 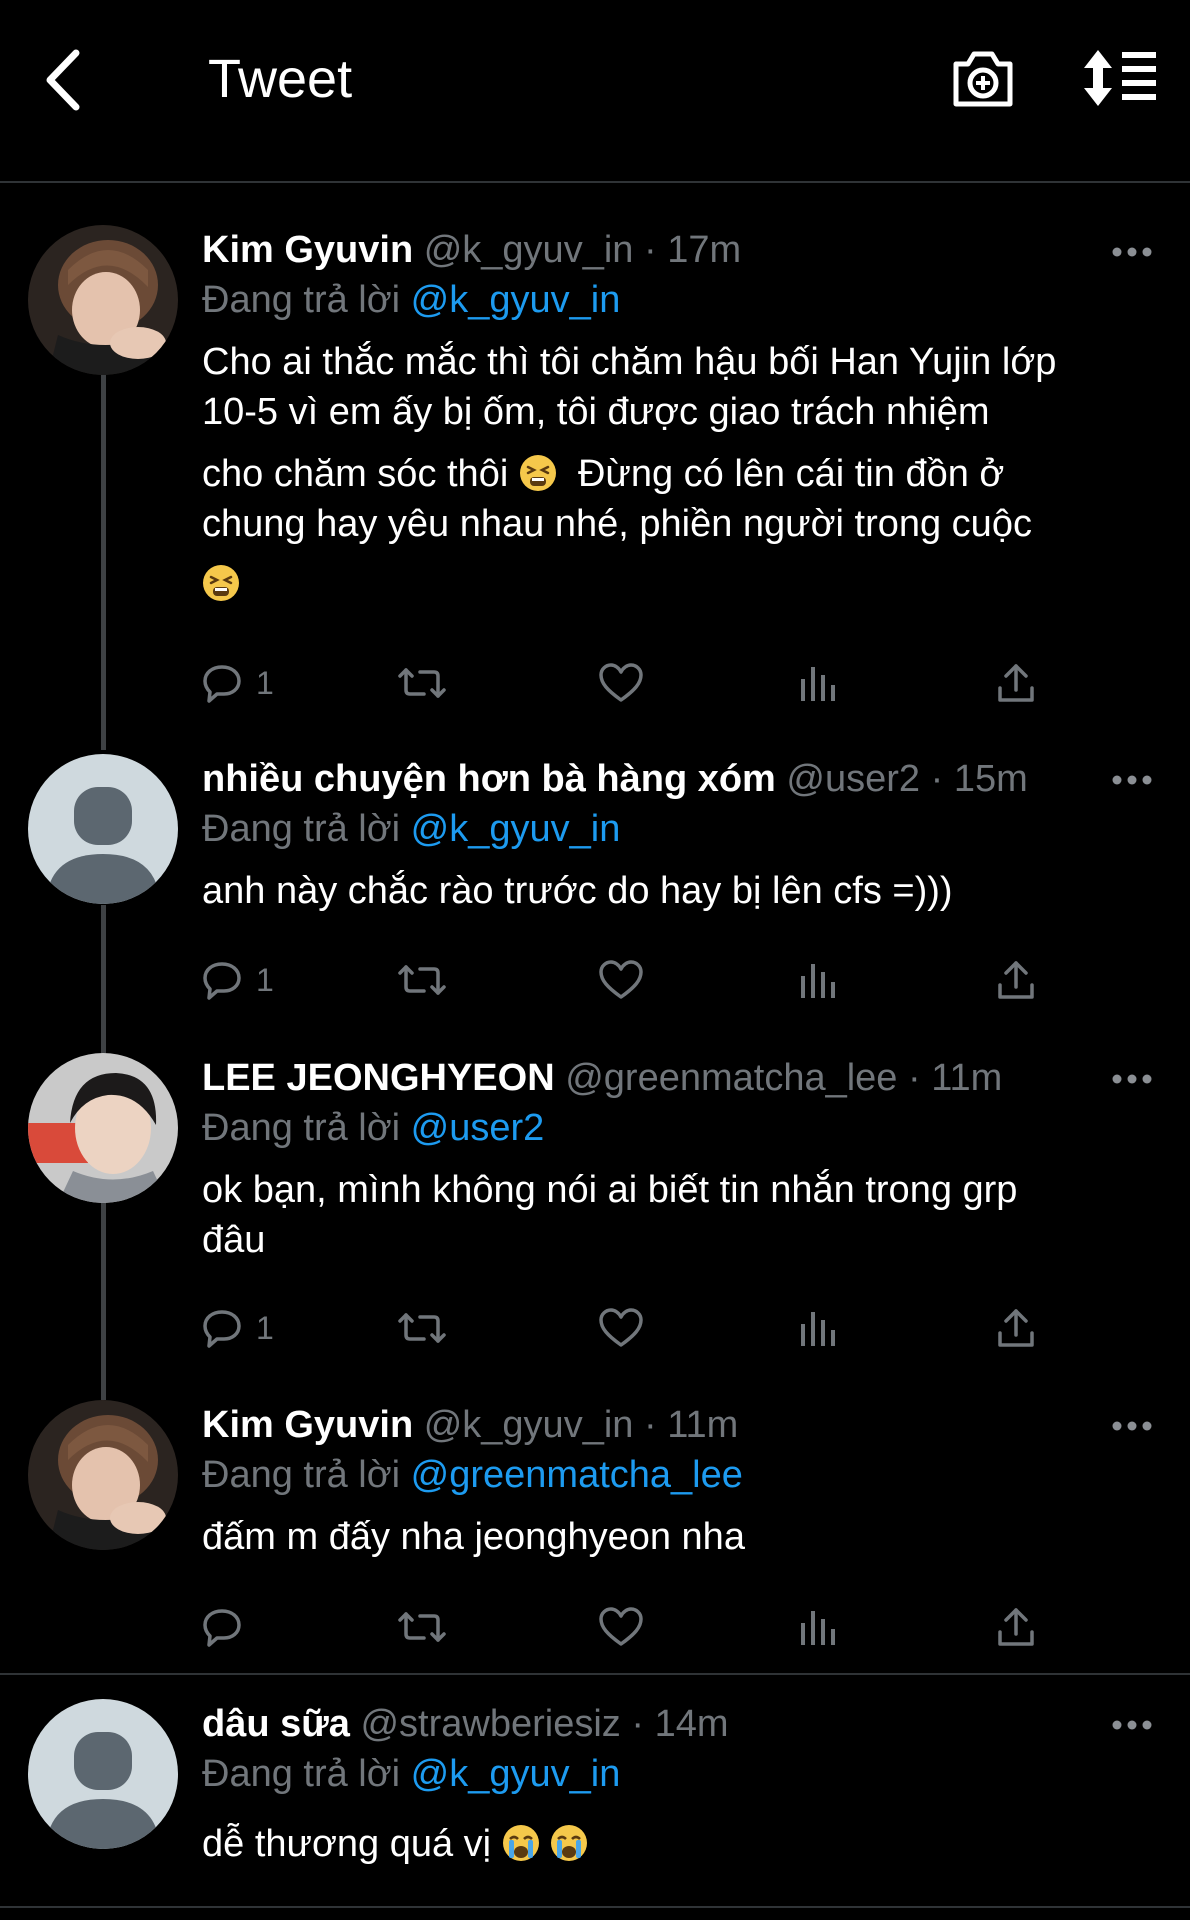 I want to click on display-name: LEE JEONGHYEON, so click(x=378, y=1078).